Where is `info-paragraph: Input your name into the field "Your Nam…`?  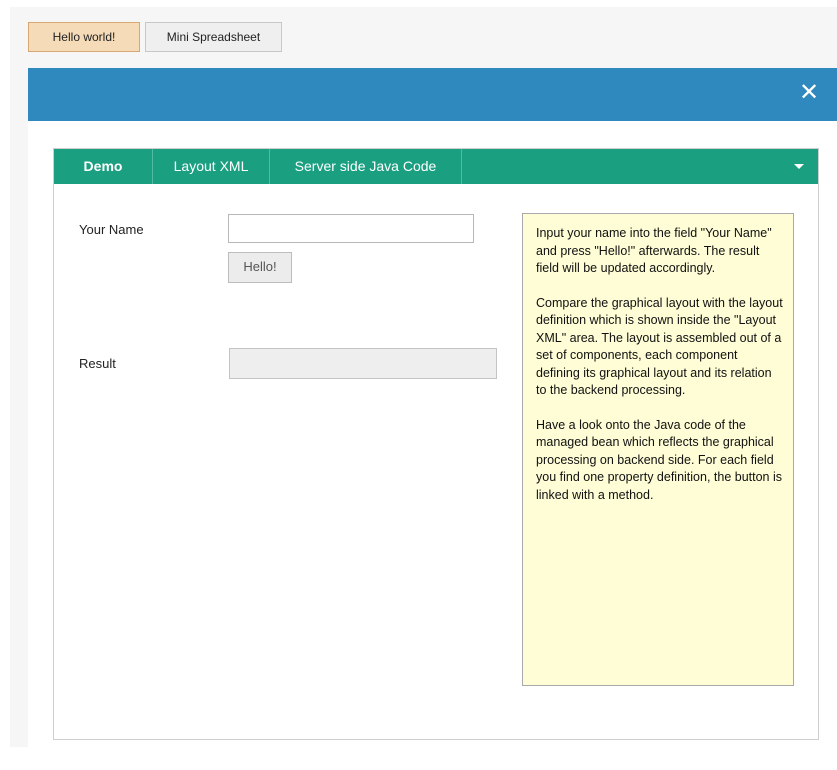
info-paragraph: Input your name into the field "Your Nam… is located at coordinates (654, 250).